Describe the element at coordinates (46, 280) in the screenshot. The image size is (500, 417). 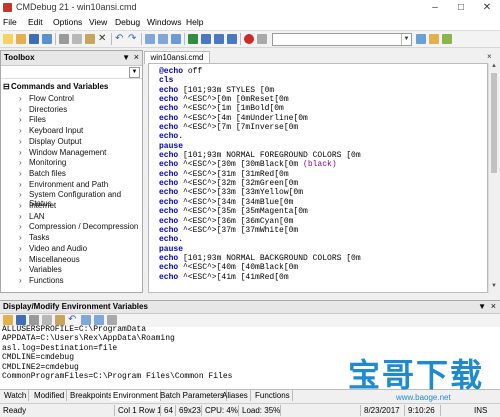
I see `tree-item: Functions` at that location.